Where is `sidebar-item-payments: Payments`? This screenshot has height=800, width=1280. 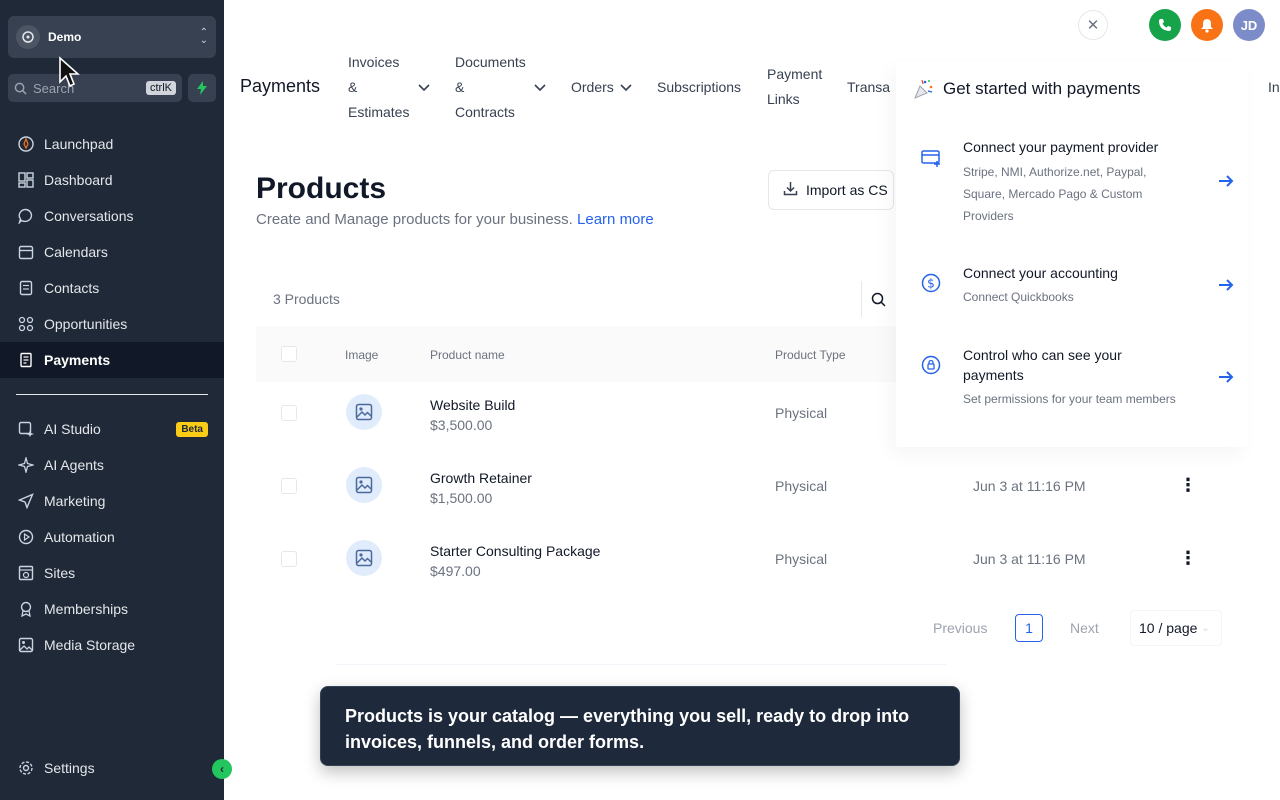 sidebar-item-payments: Payments is located at coordinates (112, 360).